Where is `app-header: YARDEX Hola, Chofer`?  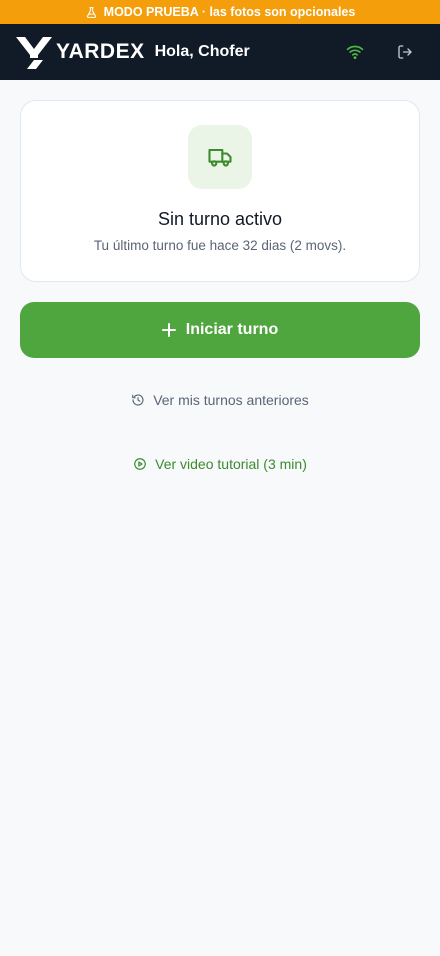 app-header: YARDEX Hola, Chofer is located at coordinates (220, 52).